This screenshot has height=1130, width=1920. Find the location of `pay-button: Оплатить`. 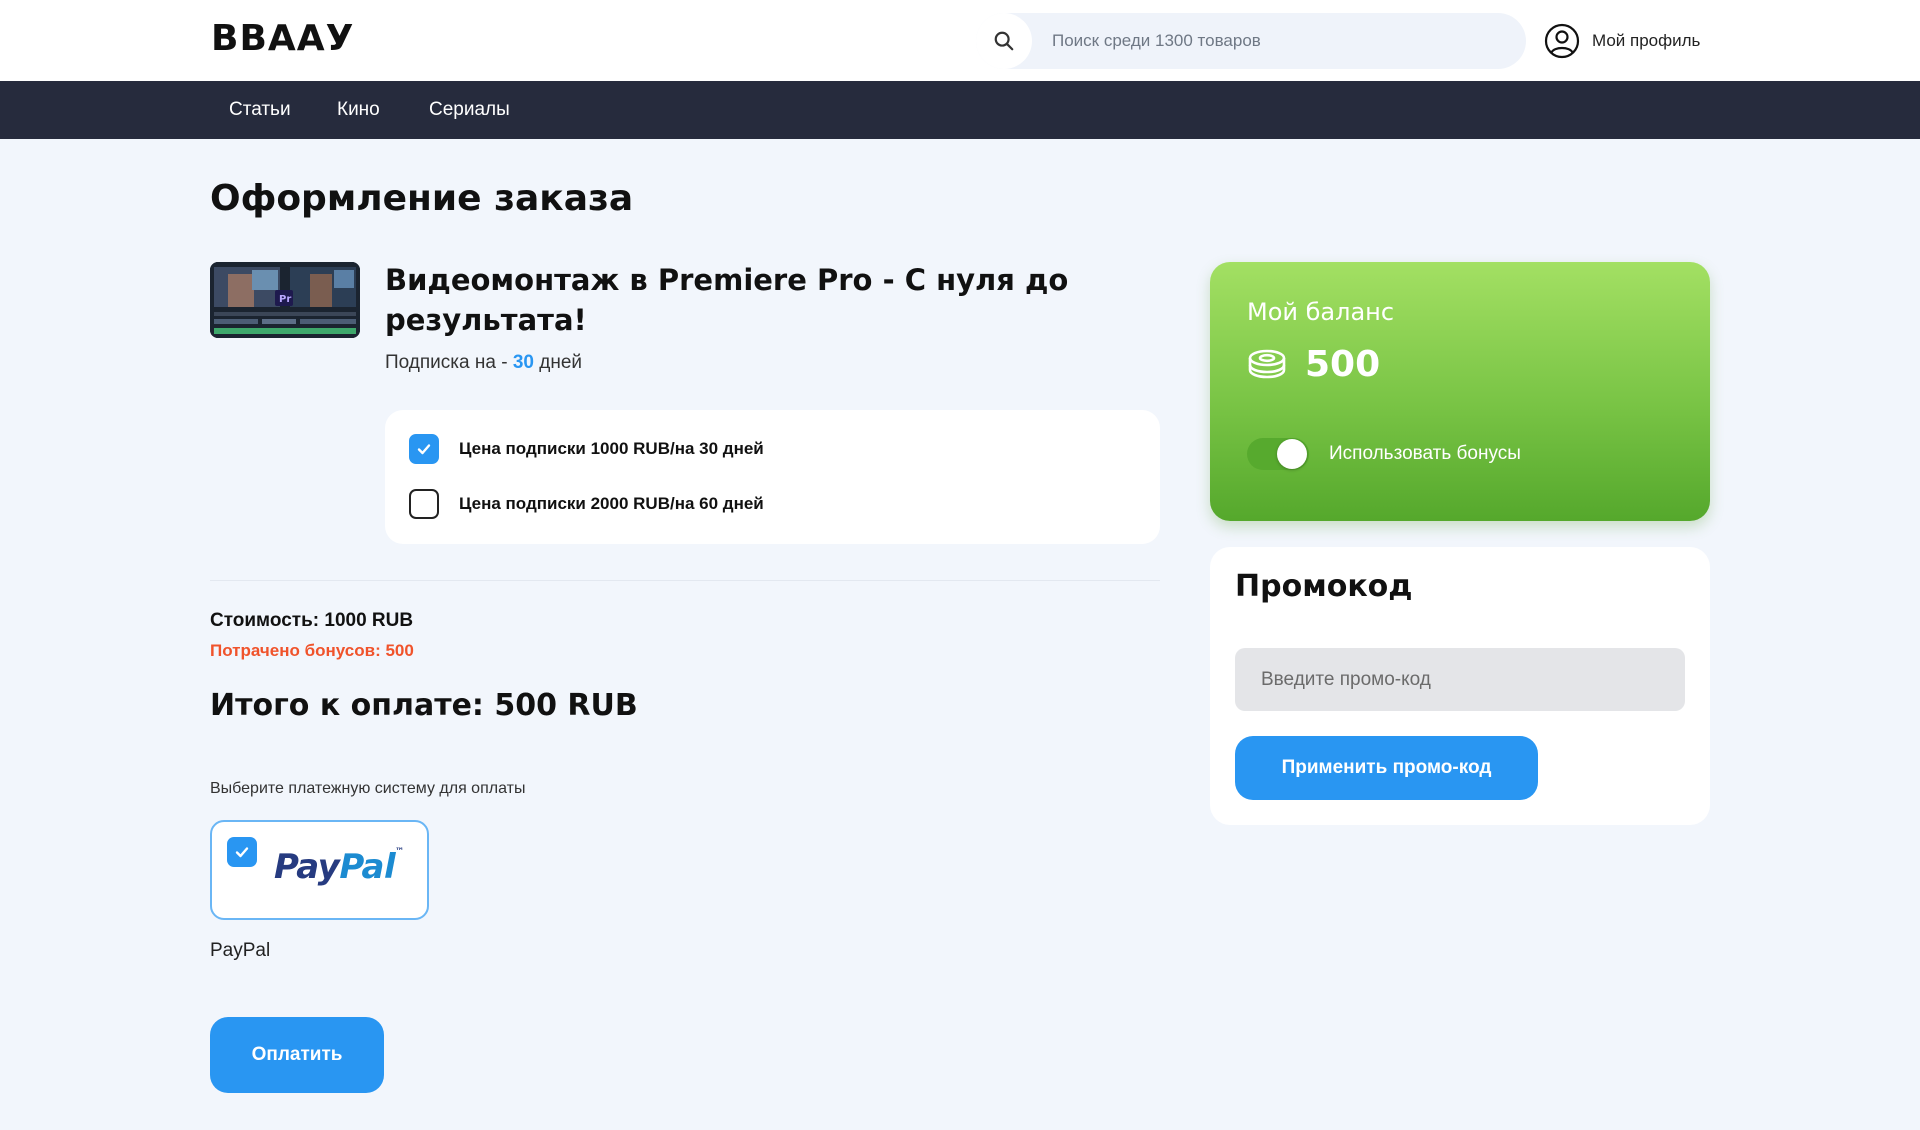

pay-button: Оплатить is located at coordinates (297, 1055).